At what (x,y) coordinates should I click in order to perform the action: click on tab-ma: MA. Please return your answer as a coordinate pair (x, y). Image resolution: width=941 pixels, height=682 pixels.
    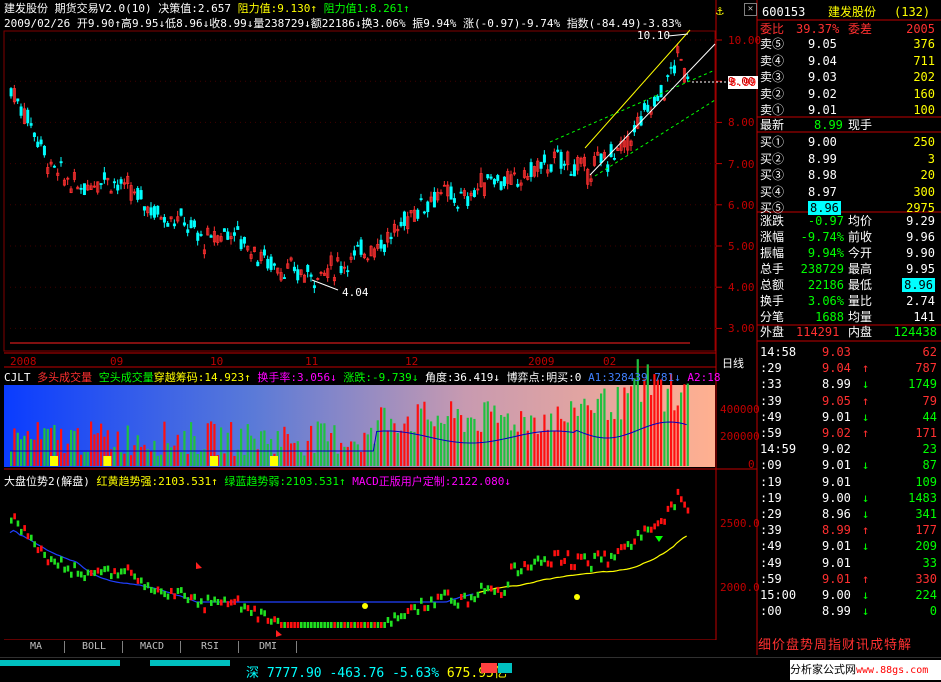
    Looking at the image, I should click on (36, 647).